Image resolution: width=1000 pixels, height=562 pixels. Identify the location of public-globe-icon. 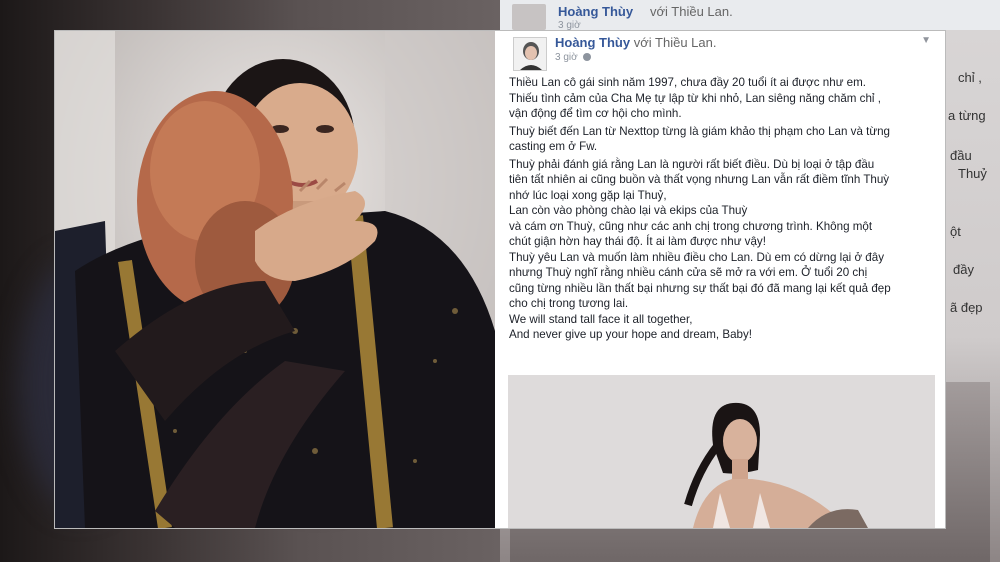
(587, 57).